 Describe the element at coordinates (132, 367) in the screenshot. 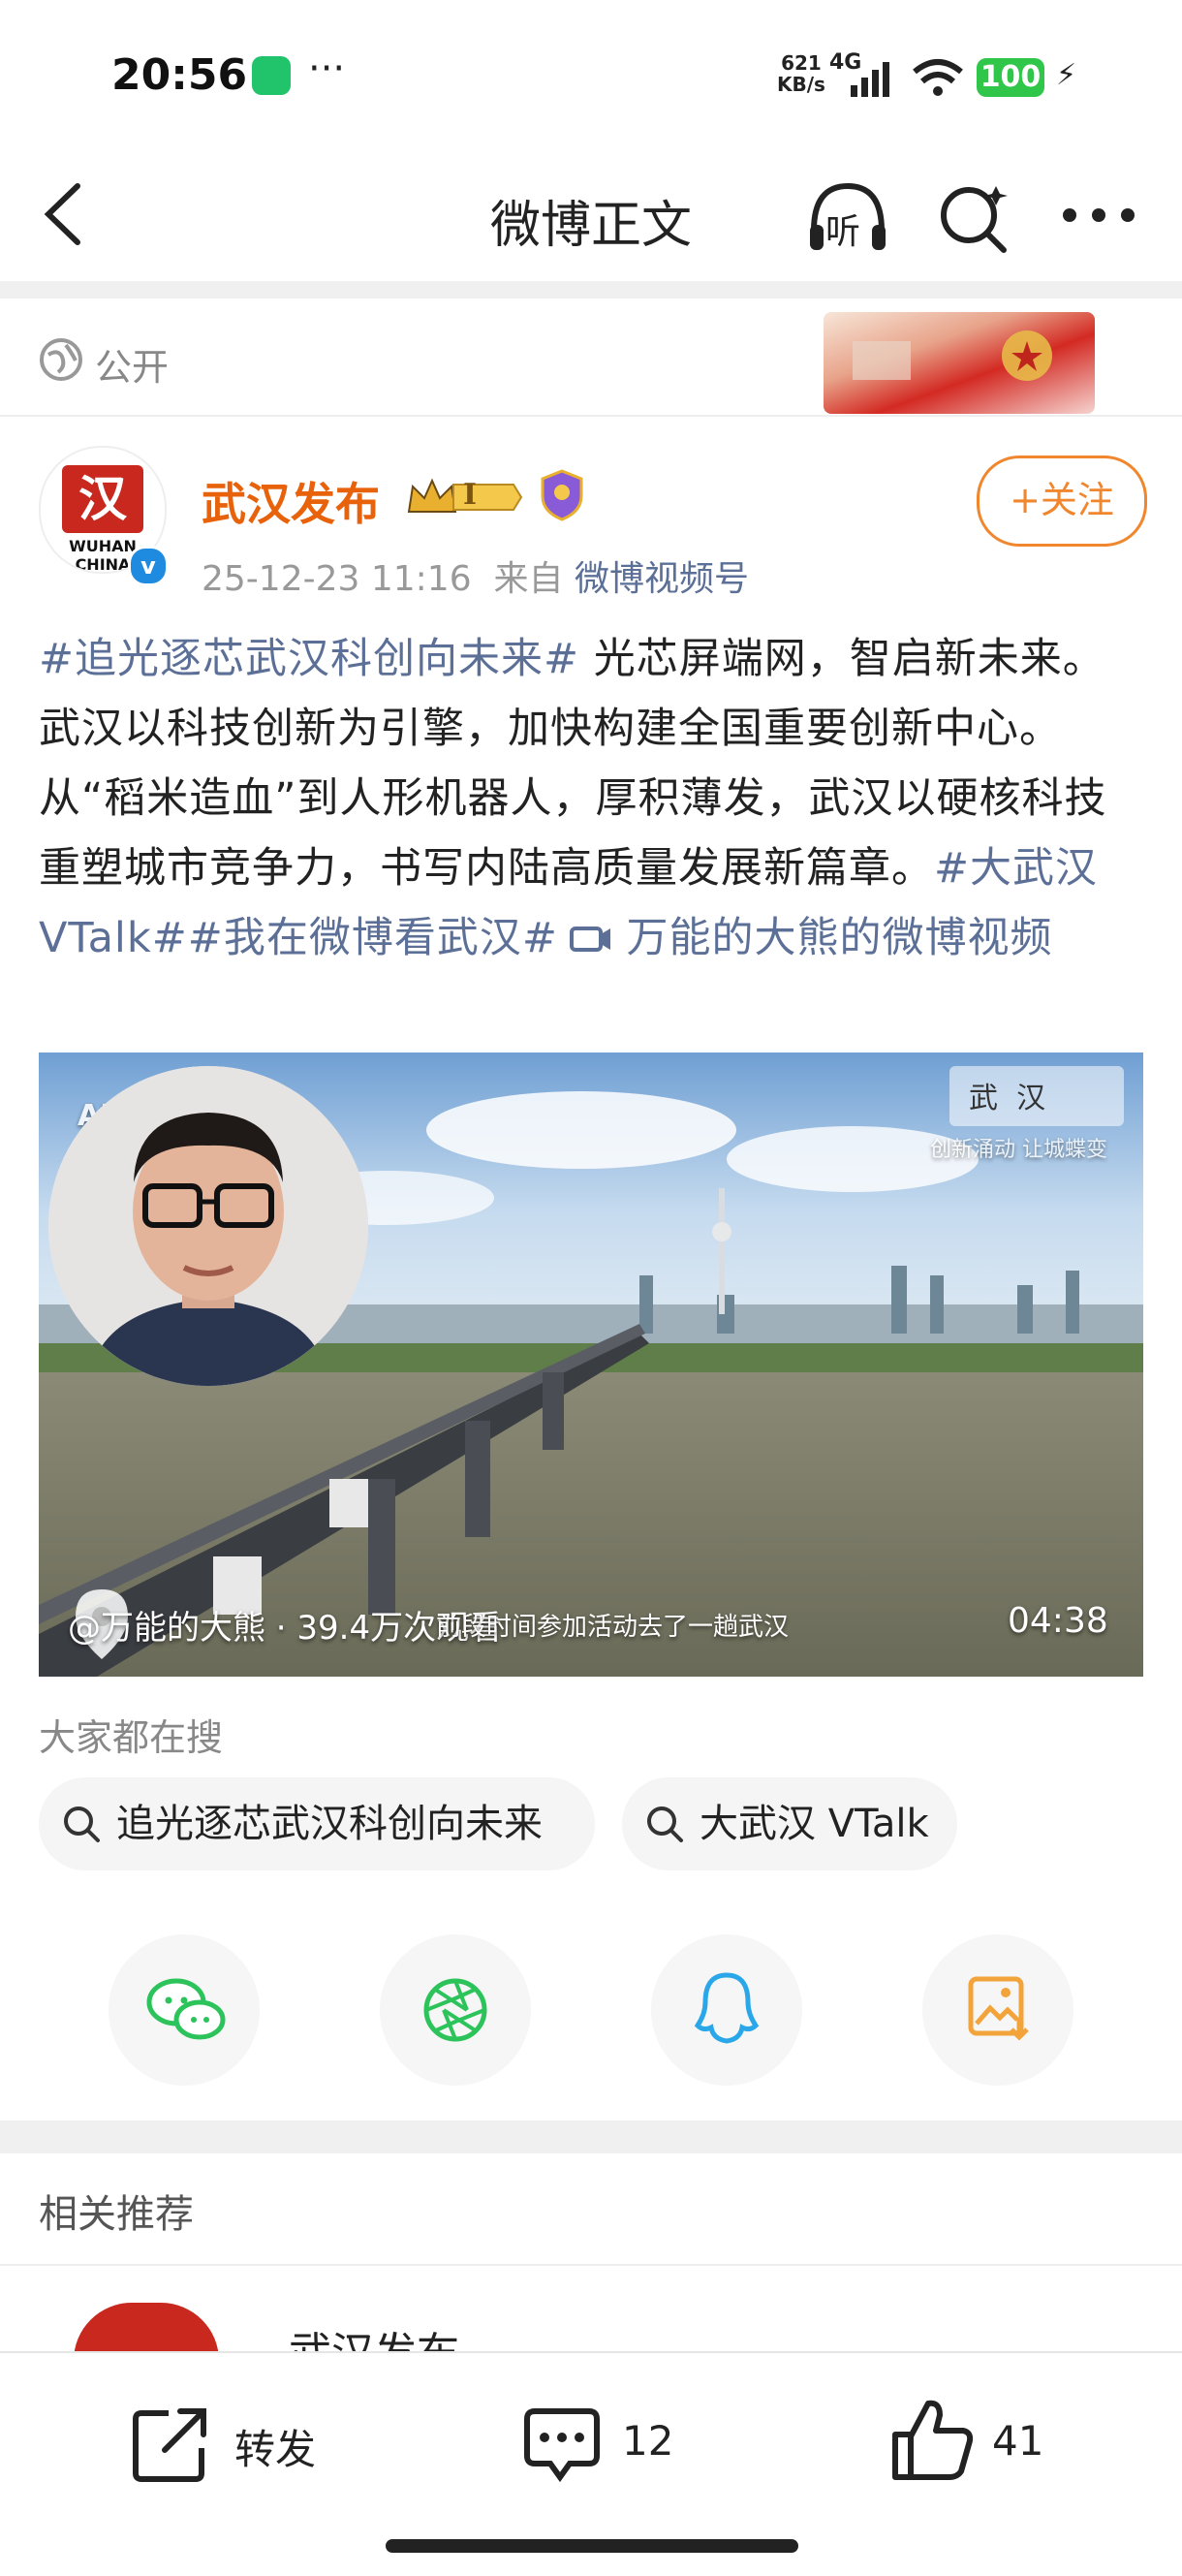

I see `visibility-label: 公开` at that location.